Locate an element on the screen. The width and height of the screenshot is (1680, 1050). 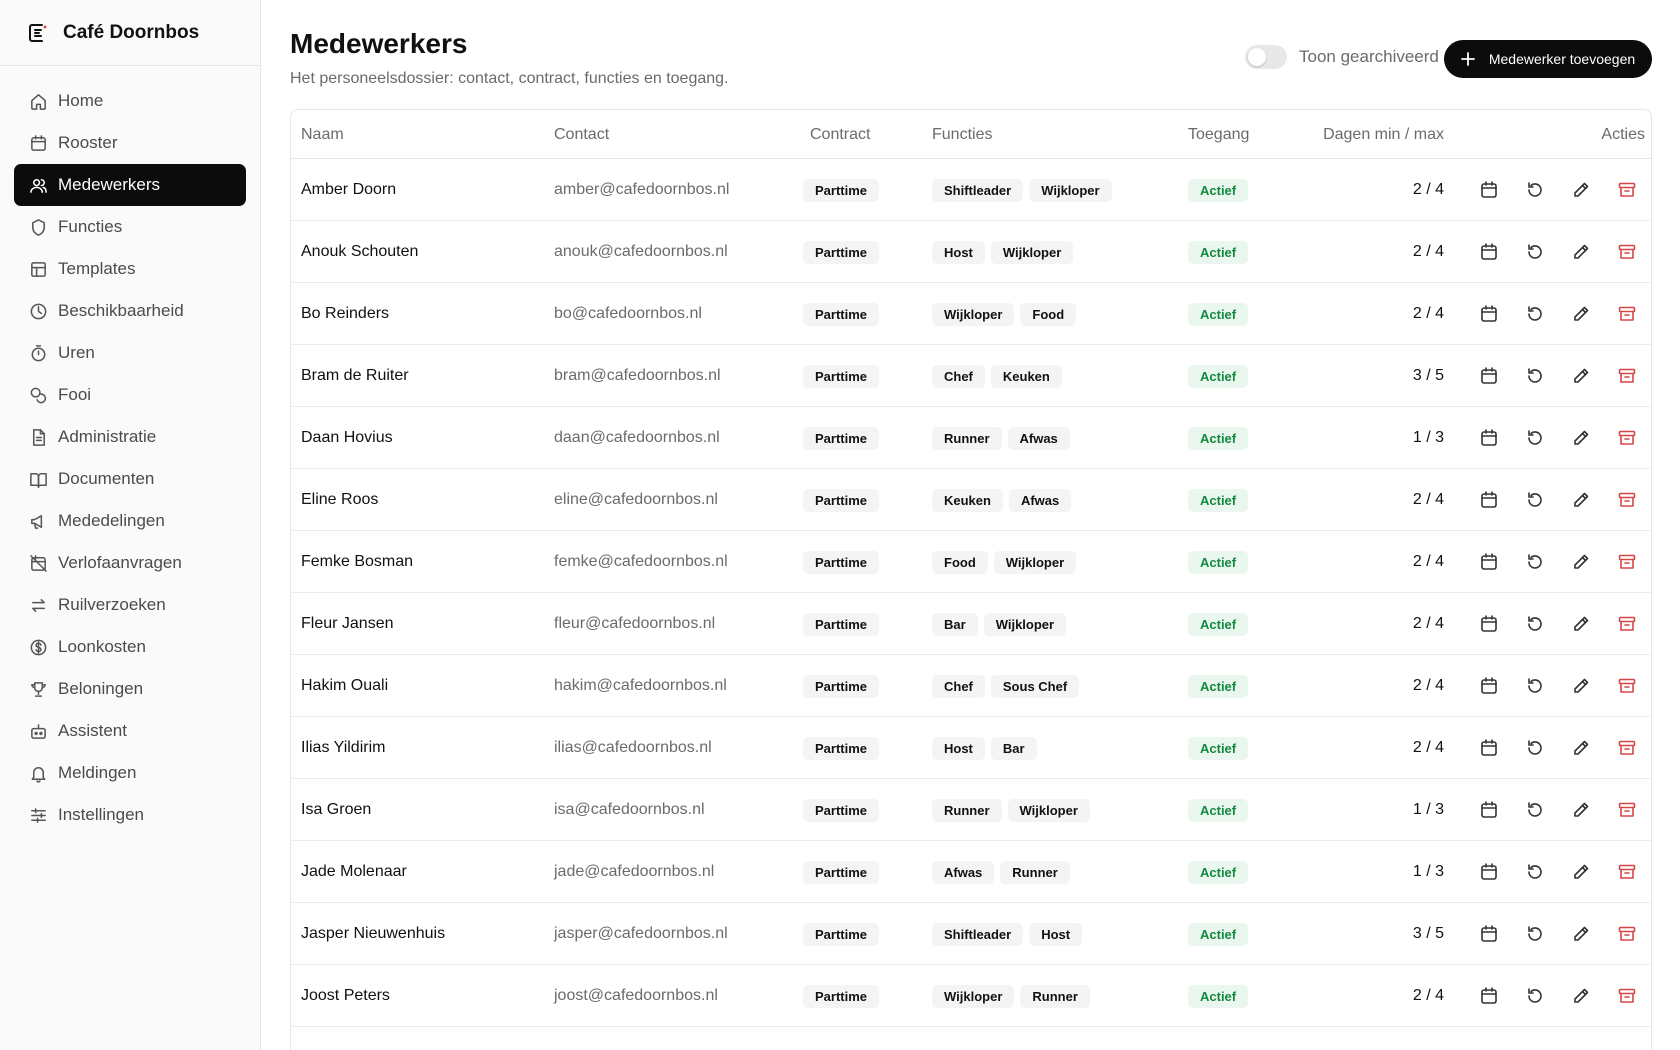
sidebar-item-instellingen: Instellingen is located at coordinates (130, 815).